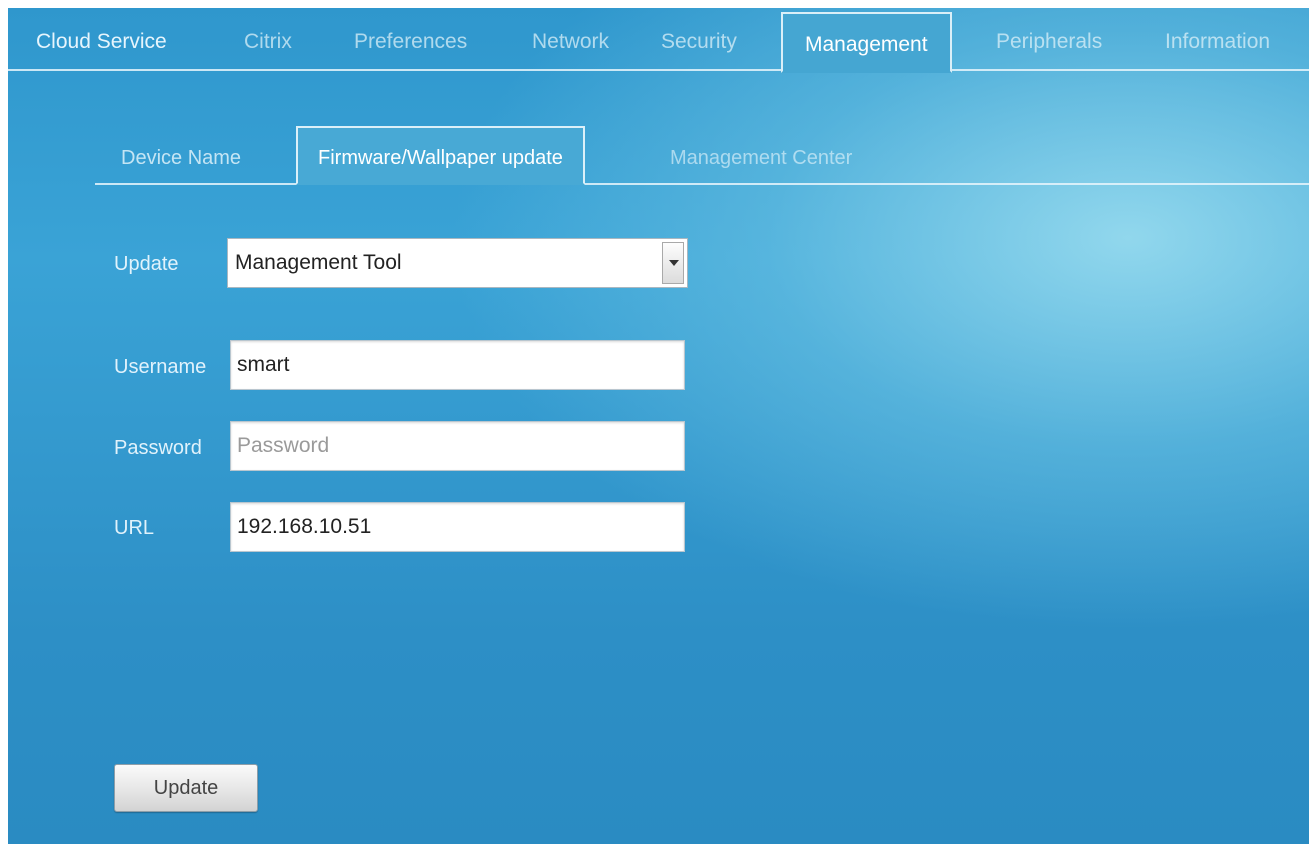 The width and height of the screenshot is (1309, 844). What do you see at coordinates (410, 39) in the screenshot?
I see `tab-preferences: Preferences` at bounding box center [410, 39].